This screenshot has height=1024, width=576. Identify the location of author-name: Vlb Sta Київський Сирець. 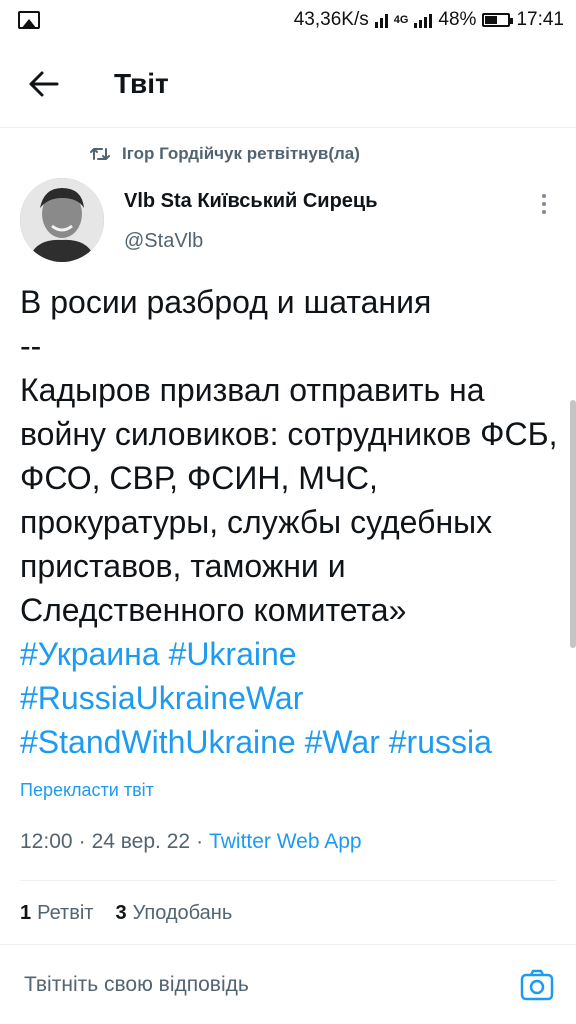
(251, 201).